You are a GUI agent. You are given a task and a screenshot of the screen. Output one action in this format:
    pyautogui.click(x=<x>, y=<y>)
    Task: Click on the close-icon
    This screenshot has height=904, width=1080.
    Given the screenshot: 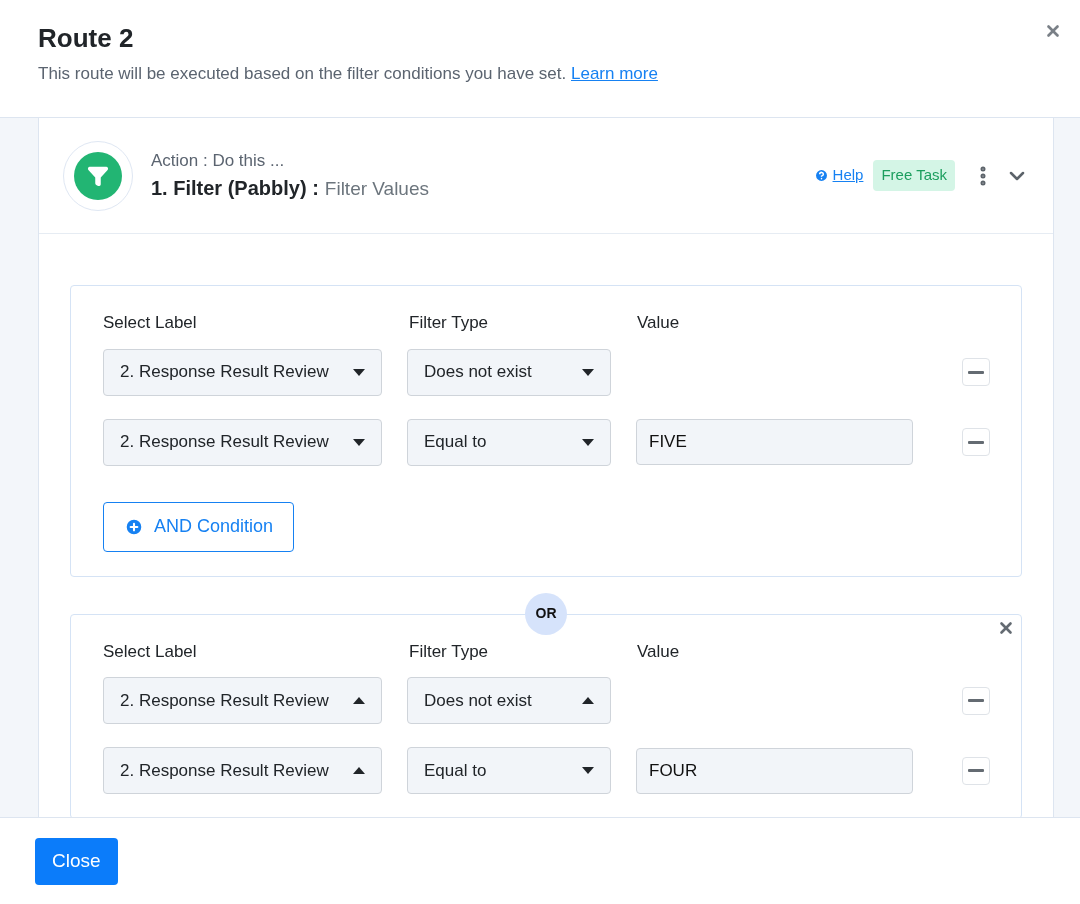 What is the action you would take?
    pyautogui.click(x=1053, y=31)
    